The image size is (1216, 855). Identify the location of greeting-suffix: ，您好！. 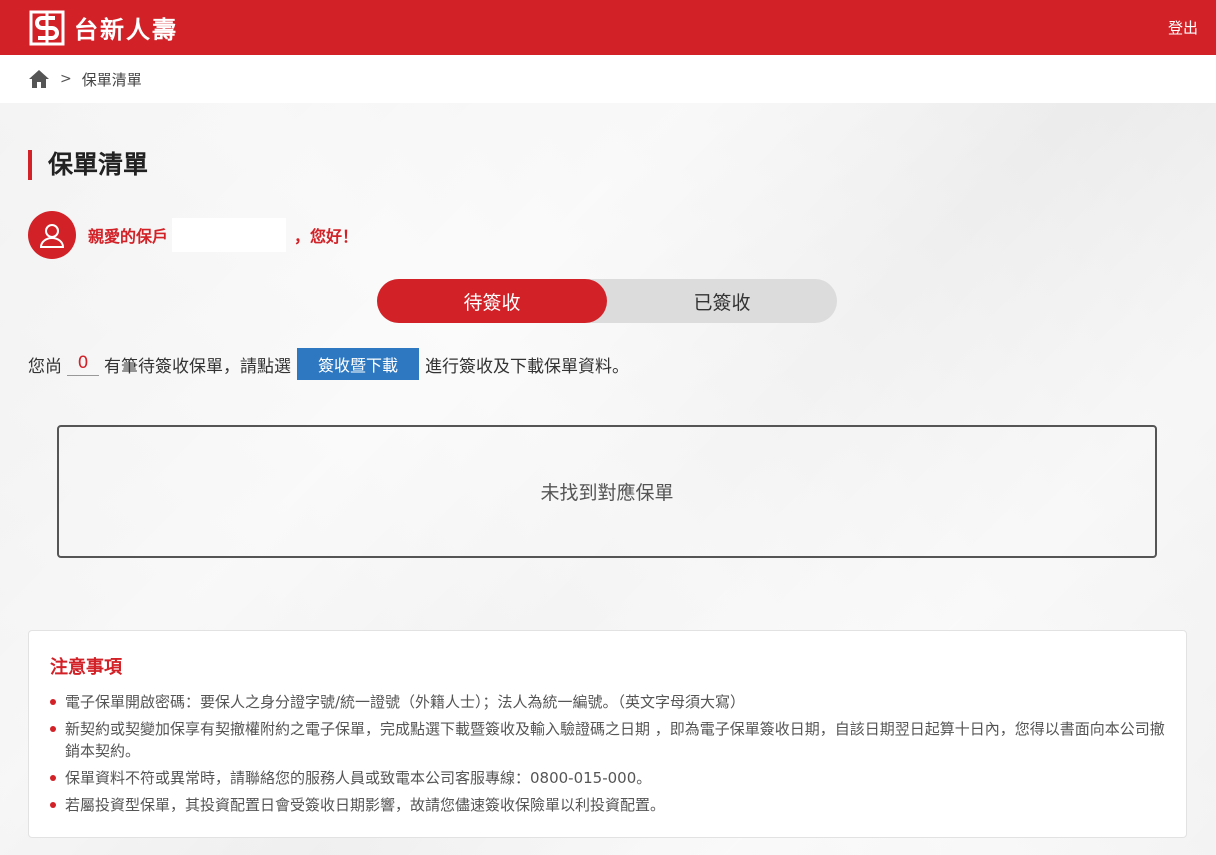
(326, 236).